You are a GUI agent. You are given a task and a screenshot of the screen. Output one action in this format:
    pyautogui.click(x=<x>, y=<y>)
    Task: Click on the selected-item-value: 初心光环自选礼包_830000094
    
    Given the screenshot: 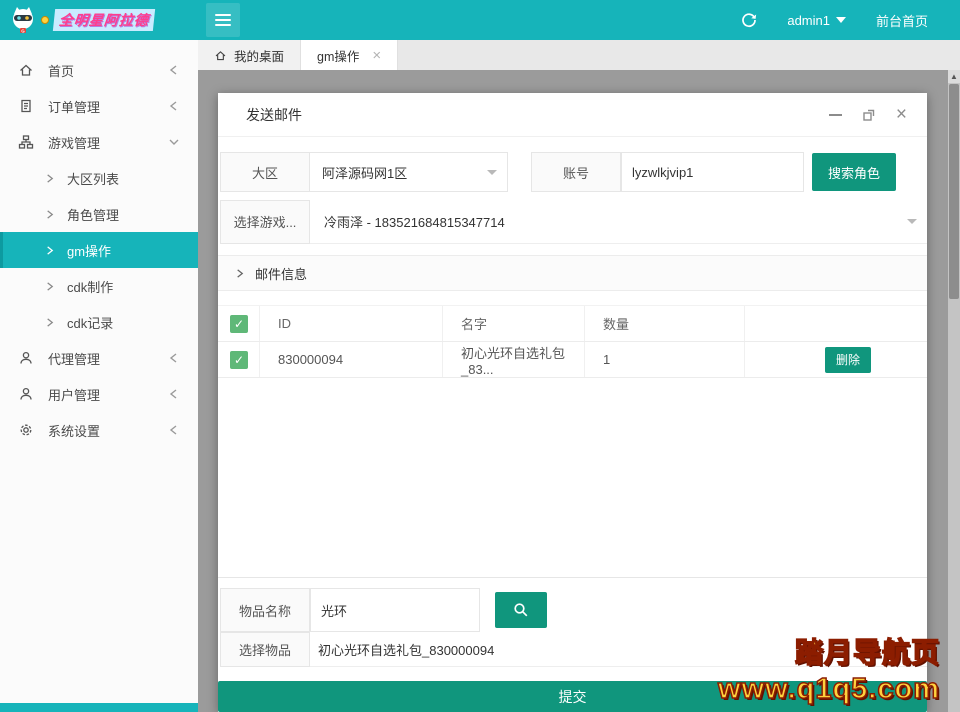 What is the action you would take?
    pyautogui.click(x=406, y=650)
    